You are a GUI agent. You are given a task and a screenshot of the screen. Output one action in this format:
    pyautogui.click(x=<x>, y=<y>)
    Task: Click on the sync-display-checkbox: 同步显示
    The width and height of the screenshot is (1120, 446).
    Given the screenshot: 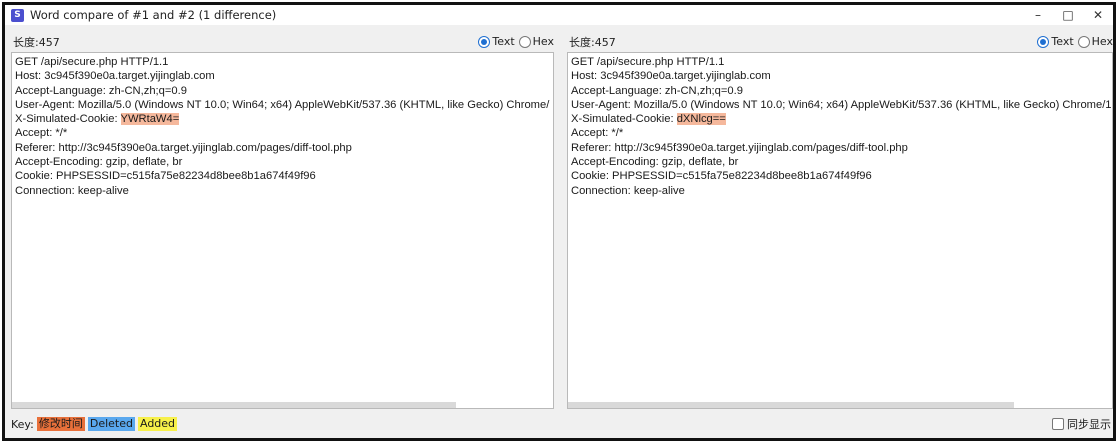 What is the action you would take?
    pyautogui.click(x=1082, y=424)
    